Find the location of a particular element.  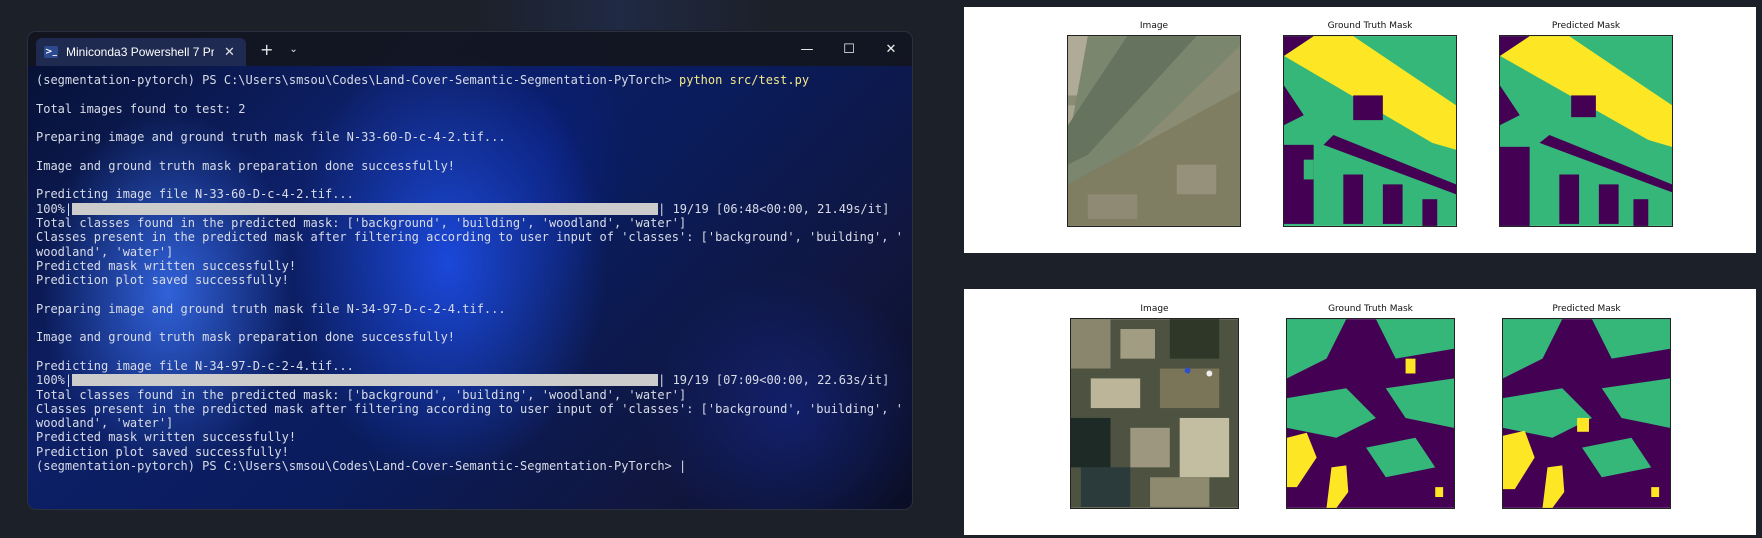

desktop-background is located at coordinates (620, 15).